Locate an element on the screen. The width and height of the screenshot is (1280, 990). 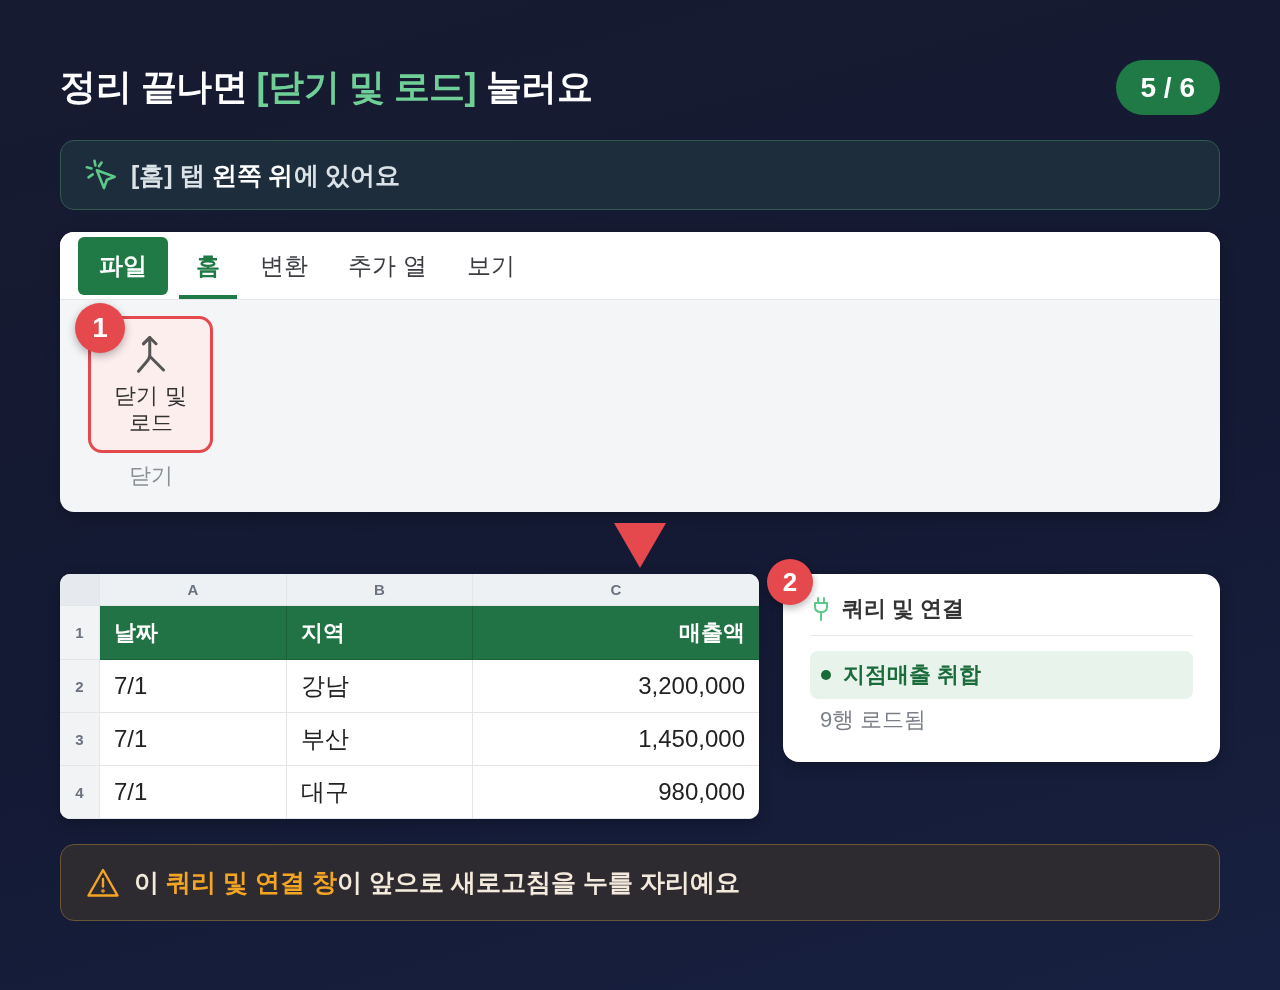
ribbon-tab: 홈 is located at coordinates (208, 265).